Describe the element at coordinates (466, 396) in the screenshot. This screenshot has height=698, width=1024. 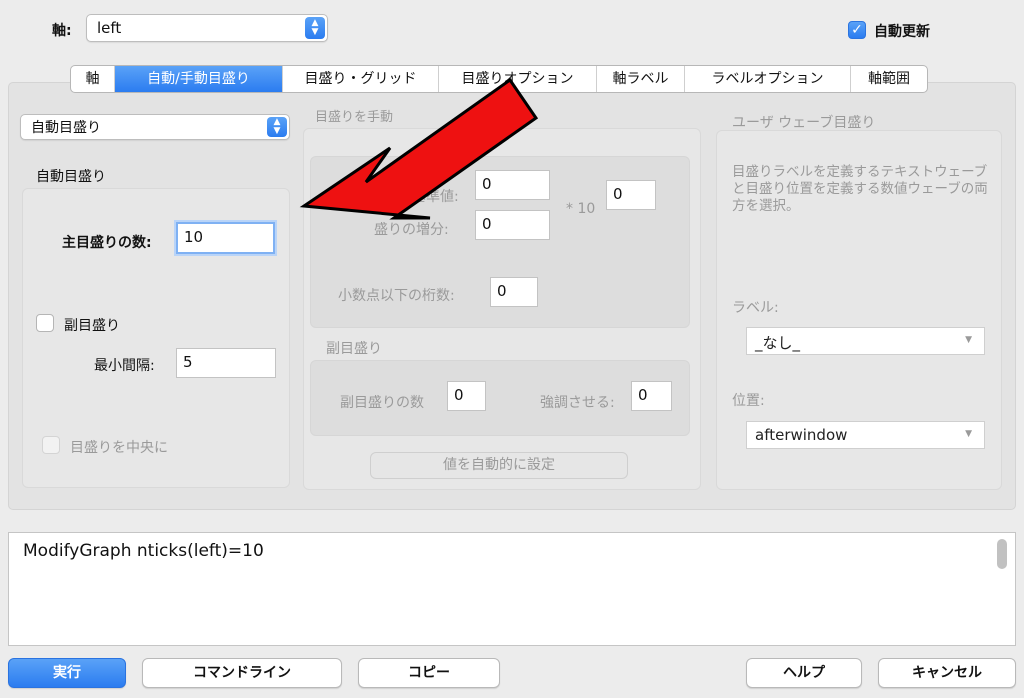
I see `minor-count-input: 0` at that location.